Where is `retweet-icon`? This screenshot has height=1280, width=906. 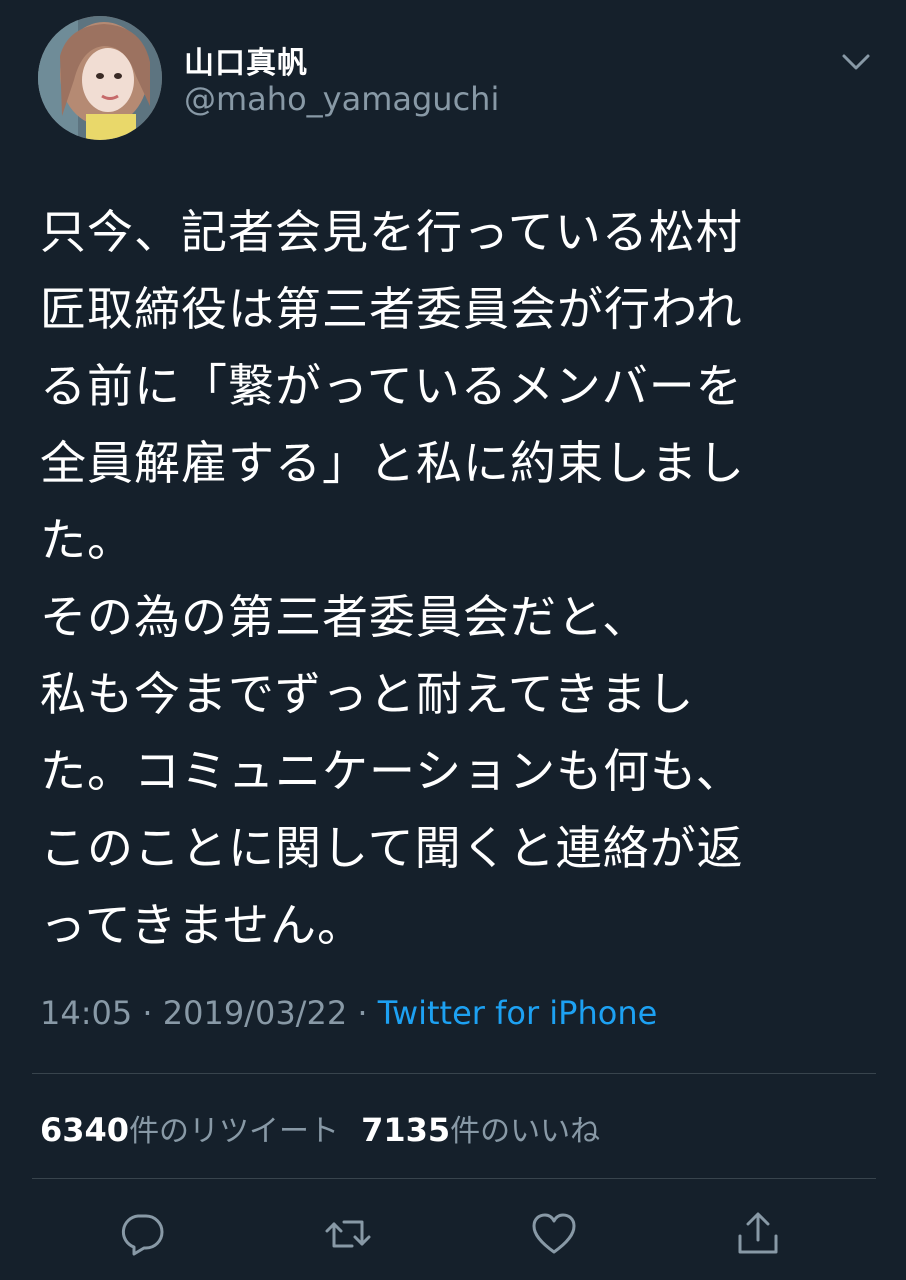 retweet-icon is located at coordinates (348, 1234).